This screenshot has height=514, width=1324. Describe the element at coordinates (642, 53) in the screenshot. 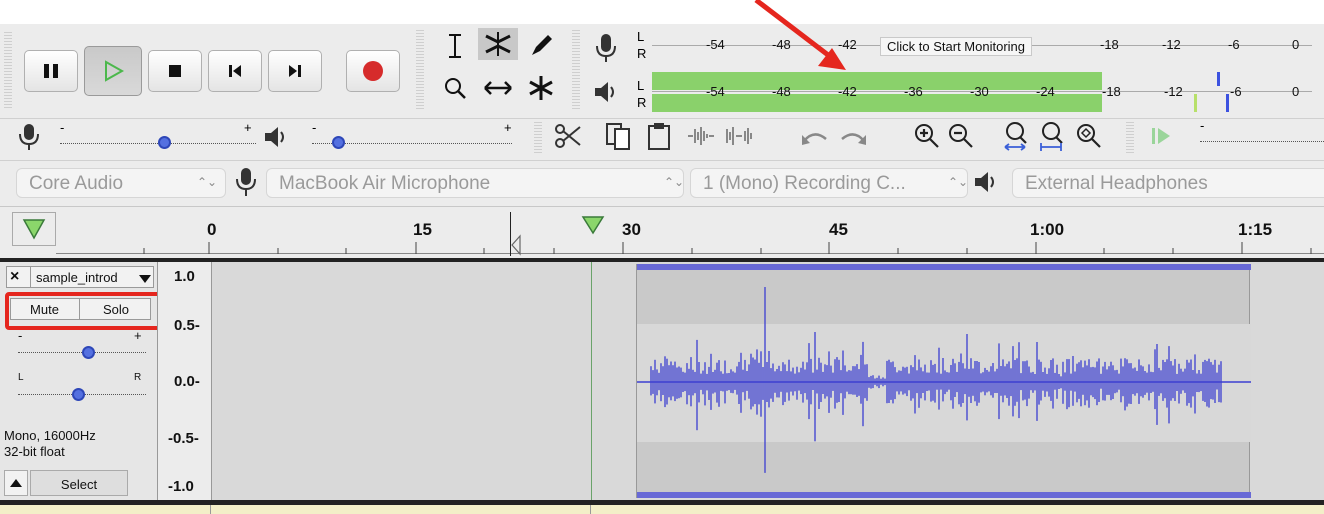

I see `record-meter-right-channel: R` at that location.